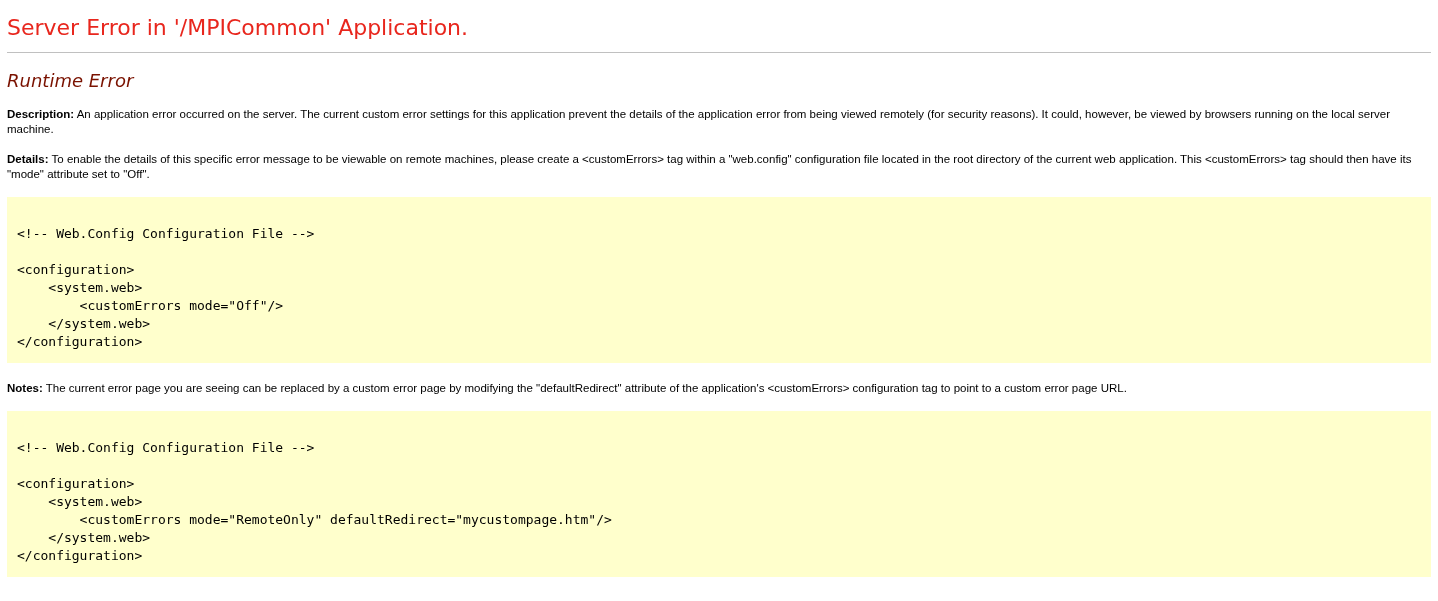  What do you see at coordinates (71, 81) in the screenshot?
I see `error-heading: Runtime Error` at bounding box center [71, 81].